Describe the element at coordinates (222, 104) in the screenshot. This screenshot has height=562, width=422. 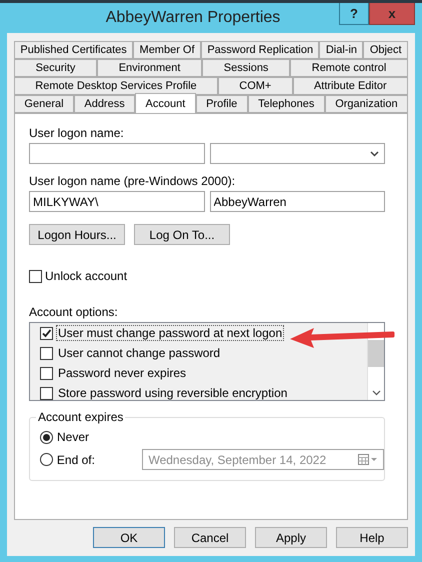
I see `tab: Profile` at that location.